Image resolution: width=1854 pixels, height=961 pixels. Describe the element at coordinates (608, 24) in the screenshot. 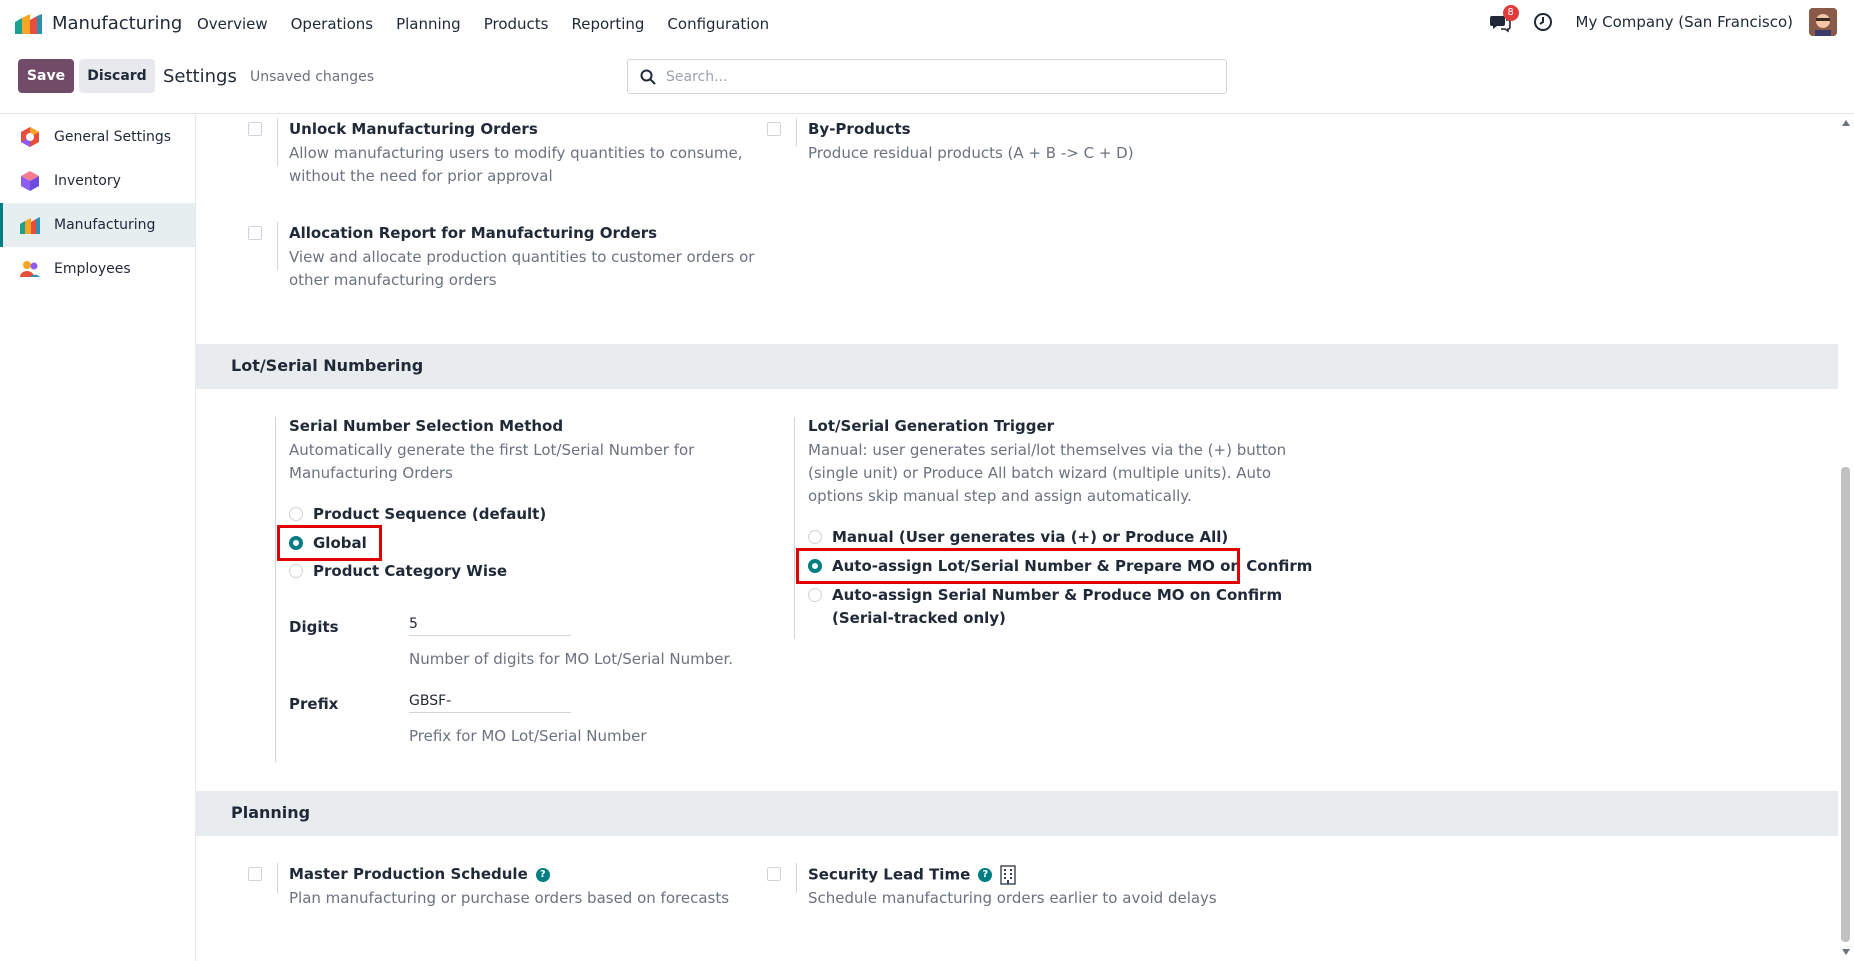

I see `menu-reporting: Reporting` at that location.